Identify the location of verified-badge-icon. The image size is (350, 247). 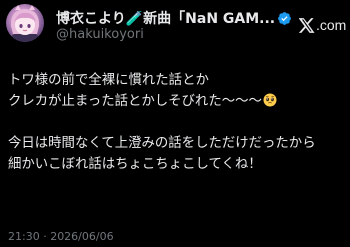
(284, 18).